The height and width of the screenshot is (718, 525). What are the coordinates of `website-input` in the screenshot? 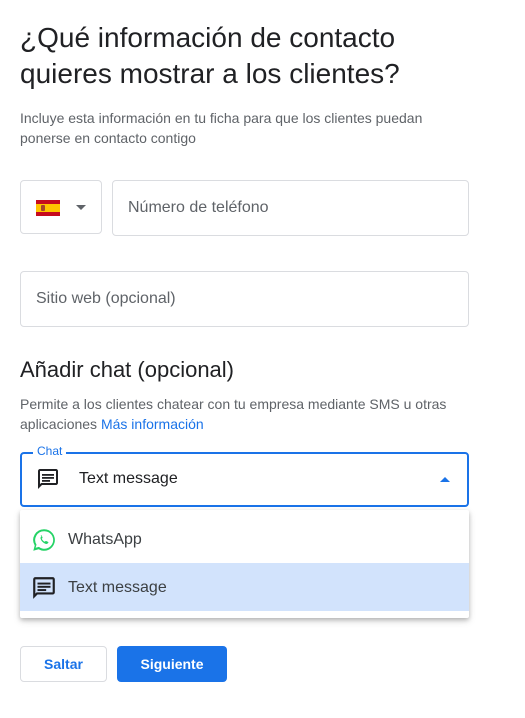 It's located at (244, 299).